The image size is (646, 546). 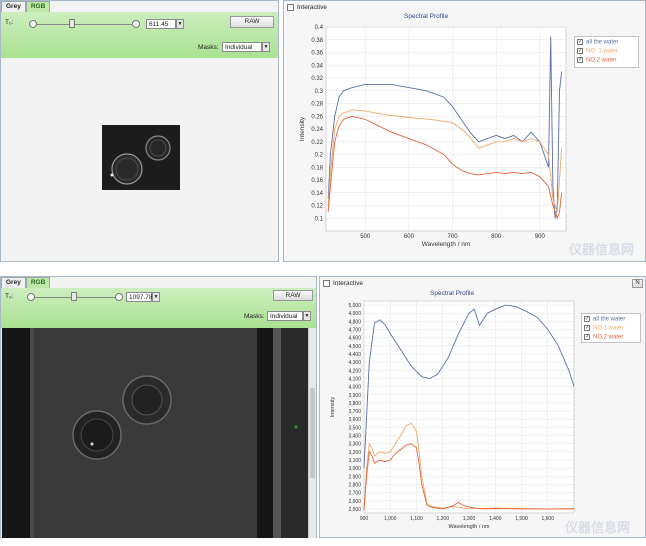 I want to click on y-tick-label: 0.36, so click(x=317, y=54).